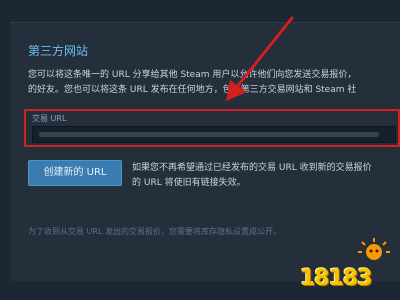 The image size is (400, 300). Describe the element at coordinates (154, 231) in the screenshot. I see `privacy-footnote: 为了收到从交易 URL 发出的交易报价，您需要将库存隐私设置成公开。` at that location.